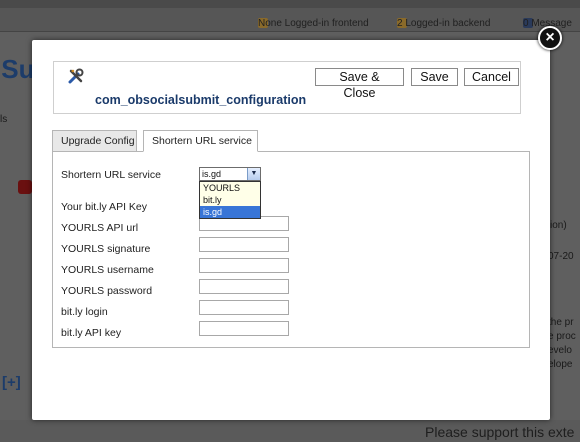 This screenshot has height=442, width=580. Describe the element at coordinates (491, 77) in the screenshot. I see `cancel-button: Cancel` at that location.